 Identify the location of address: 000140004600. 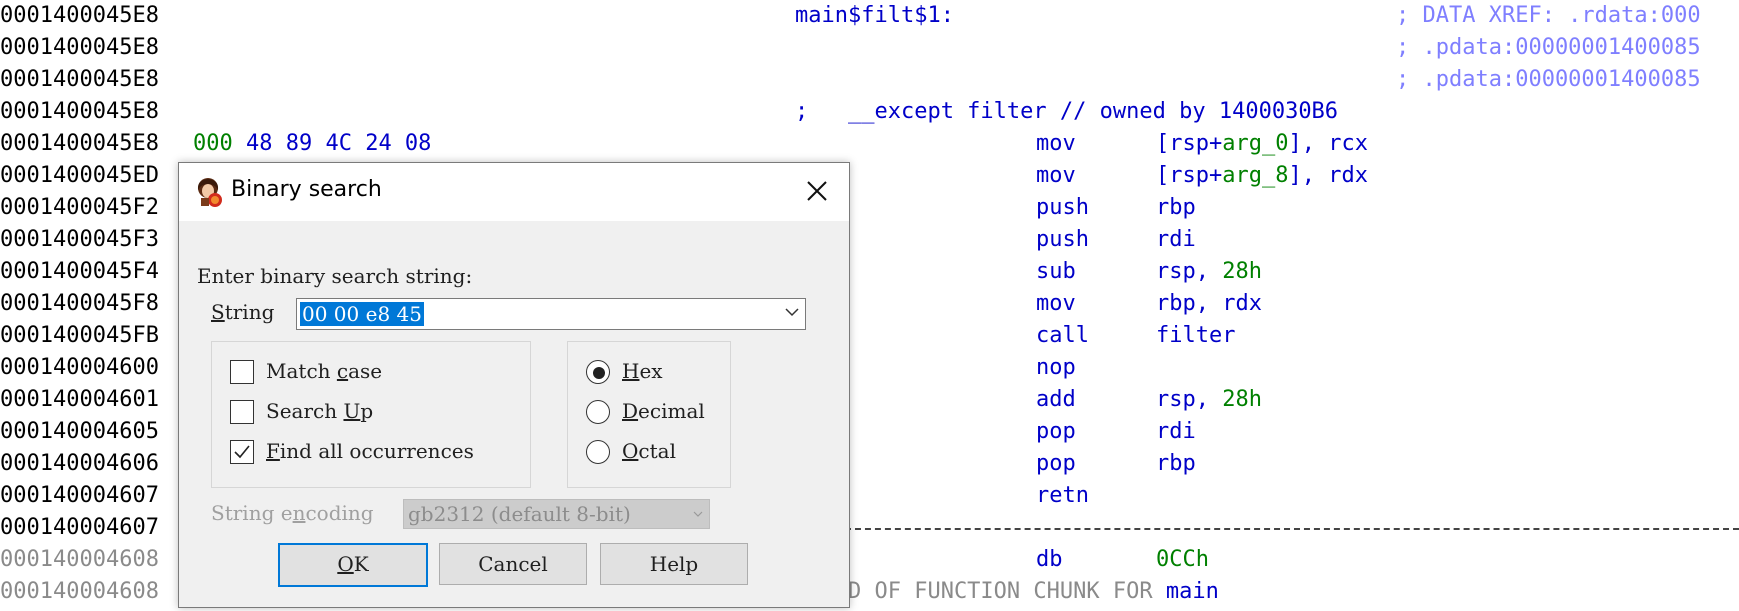
(79, 368).